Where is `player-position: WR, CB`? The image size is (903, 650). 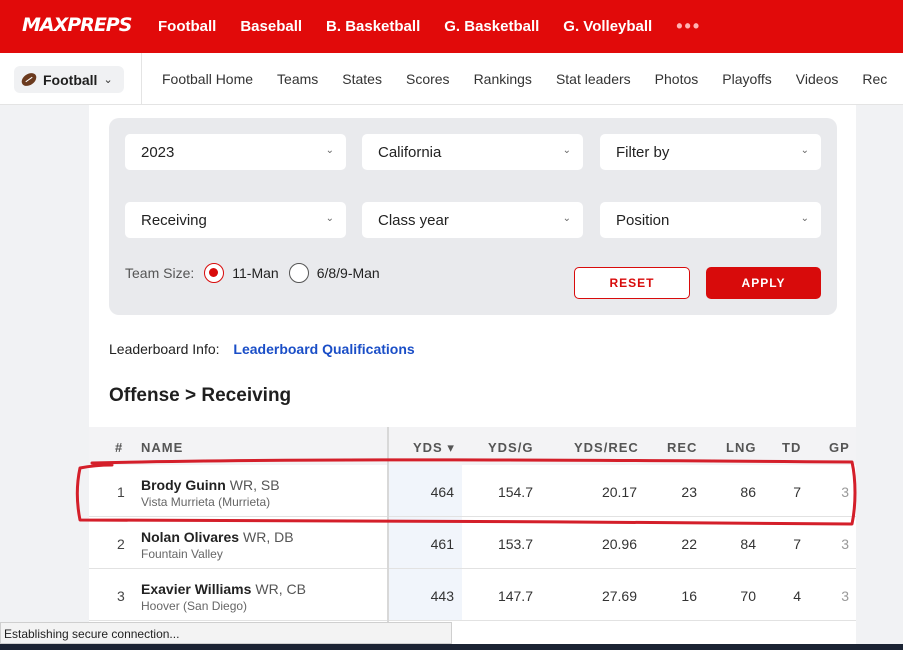 player-position: WR, CB is located at coordinates (280, 589).